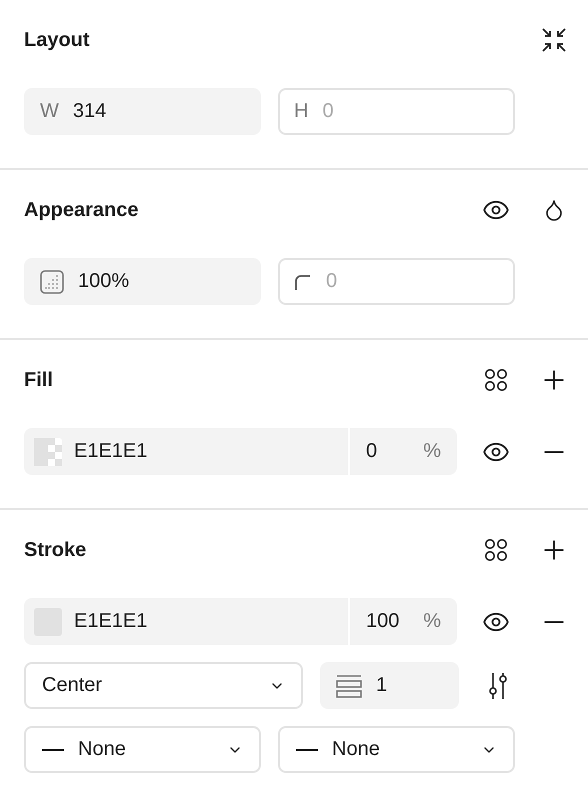 The image size is (588, 786). What do you see at coordinates (49, 111) in the screenshot?
I see `field-label: W` at bounding box center [49, 111].